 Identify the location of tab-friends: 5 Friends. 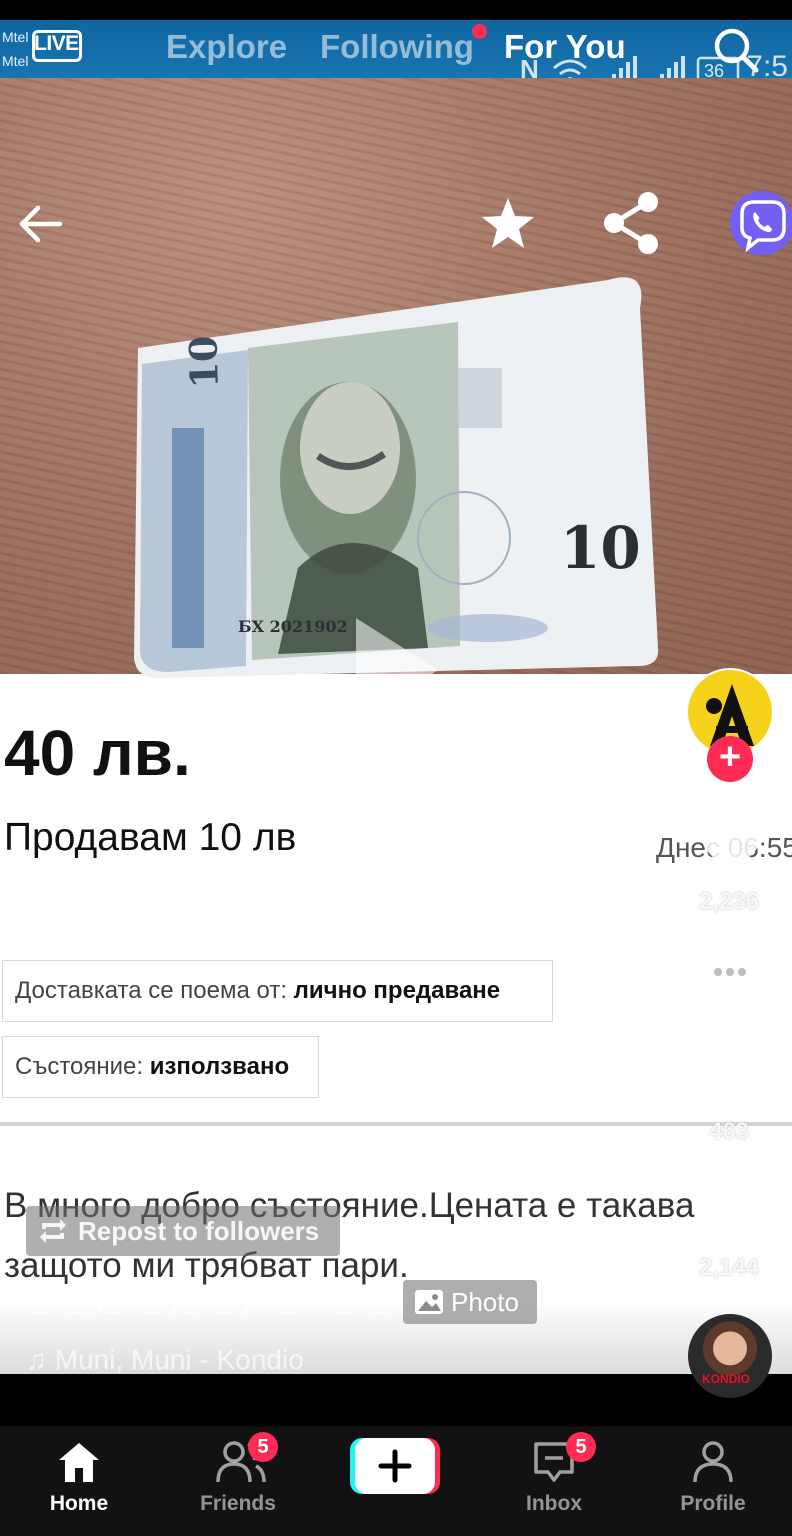
(238, 1481).